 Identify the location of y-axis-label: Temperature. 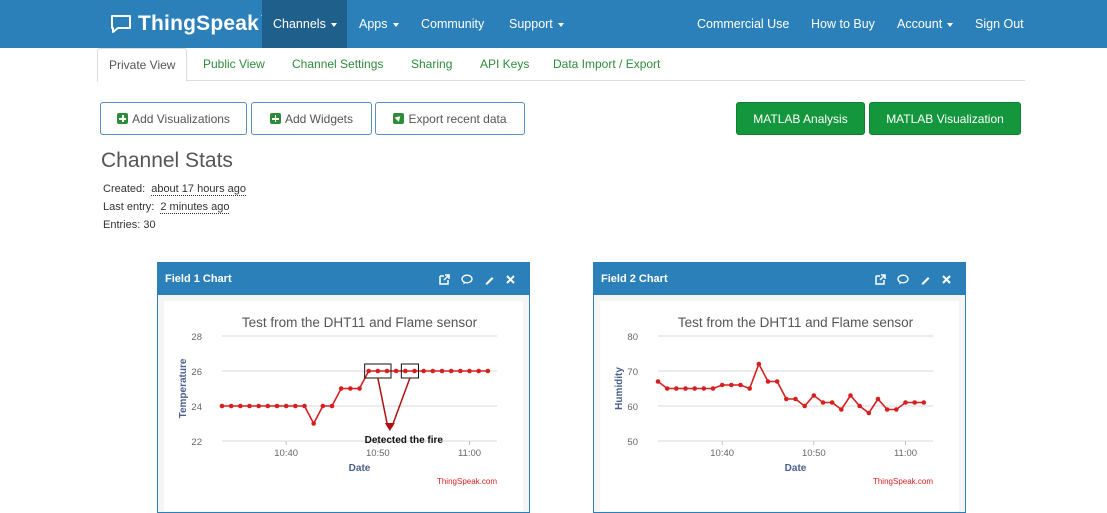
(183, 388).